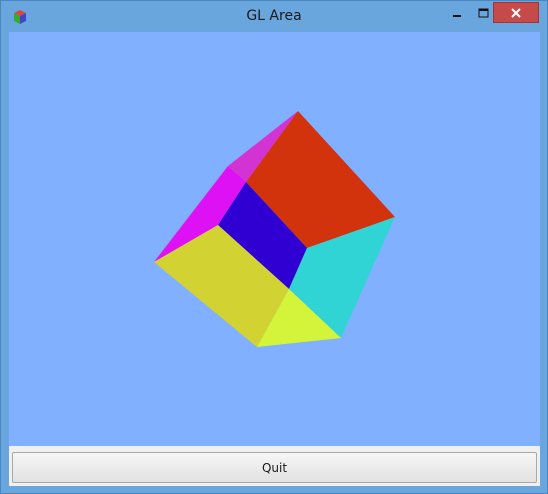  I want to click on close-icon, so click(516, 12).